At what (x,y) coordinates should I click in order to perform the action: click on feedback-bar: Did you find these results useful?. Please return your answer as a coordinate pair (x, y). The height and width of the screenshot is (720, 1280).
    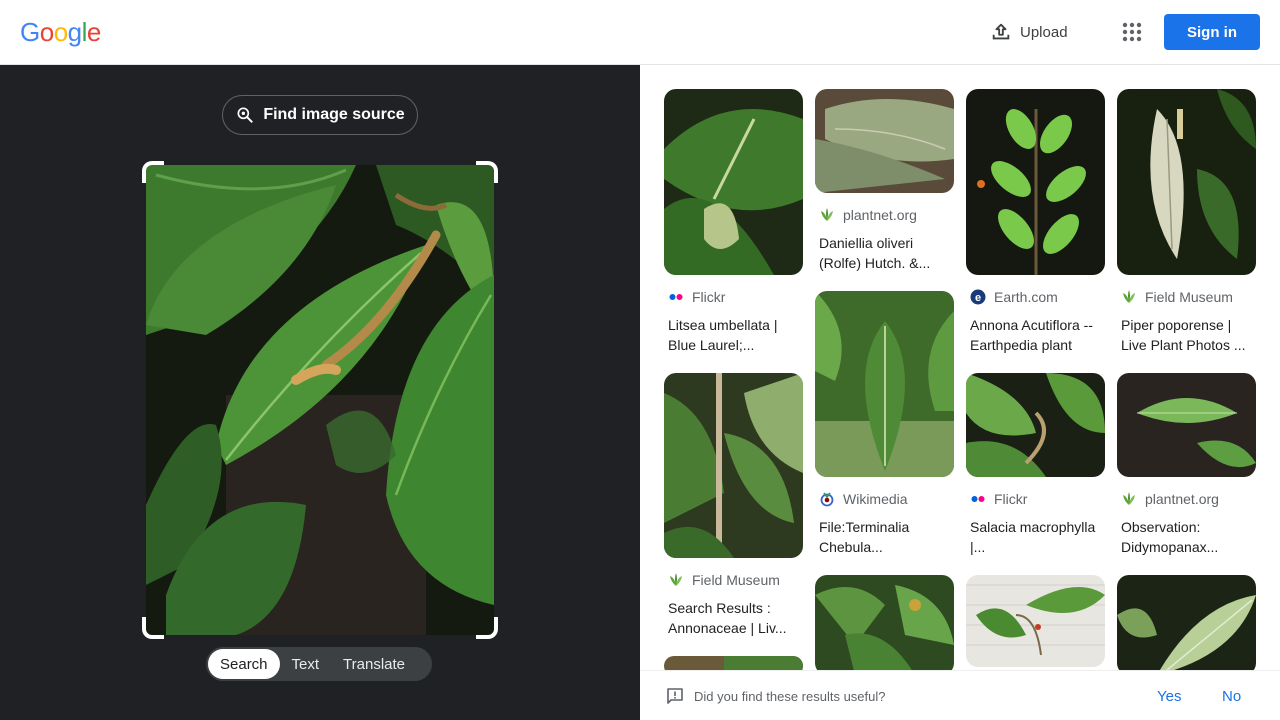
    Looking at the image, I should click on (960, 695).